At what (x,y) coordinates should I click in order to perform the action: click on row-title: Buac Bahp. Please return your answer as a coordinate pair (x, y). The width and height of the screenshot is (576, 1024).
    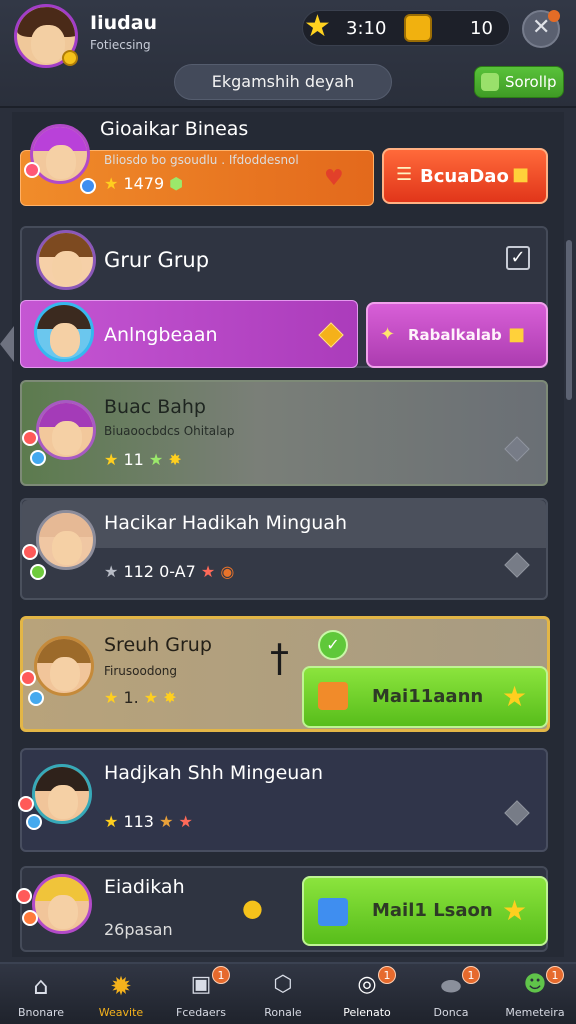
    Looking at the image, I should click on (155, 407).